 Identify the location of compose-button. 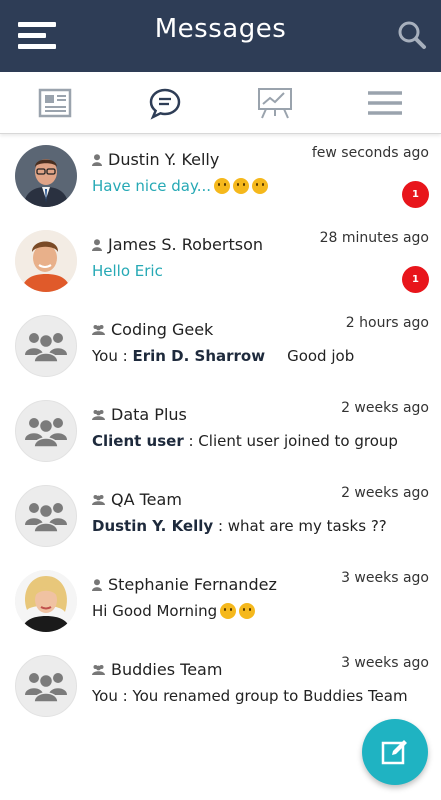
(395, 752).